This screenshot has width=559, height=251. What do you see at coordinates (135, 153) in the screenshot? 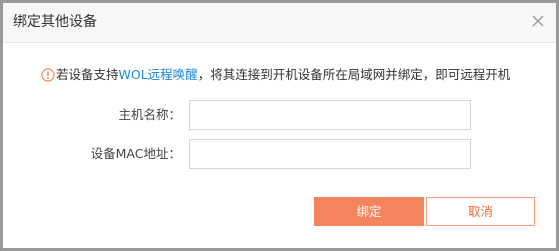
I see `mac-address-label: 设备MAC地址：` at bounding box center [135, 153].